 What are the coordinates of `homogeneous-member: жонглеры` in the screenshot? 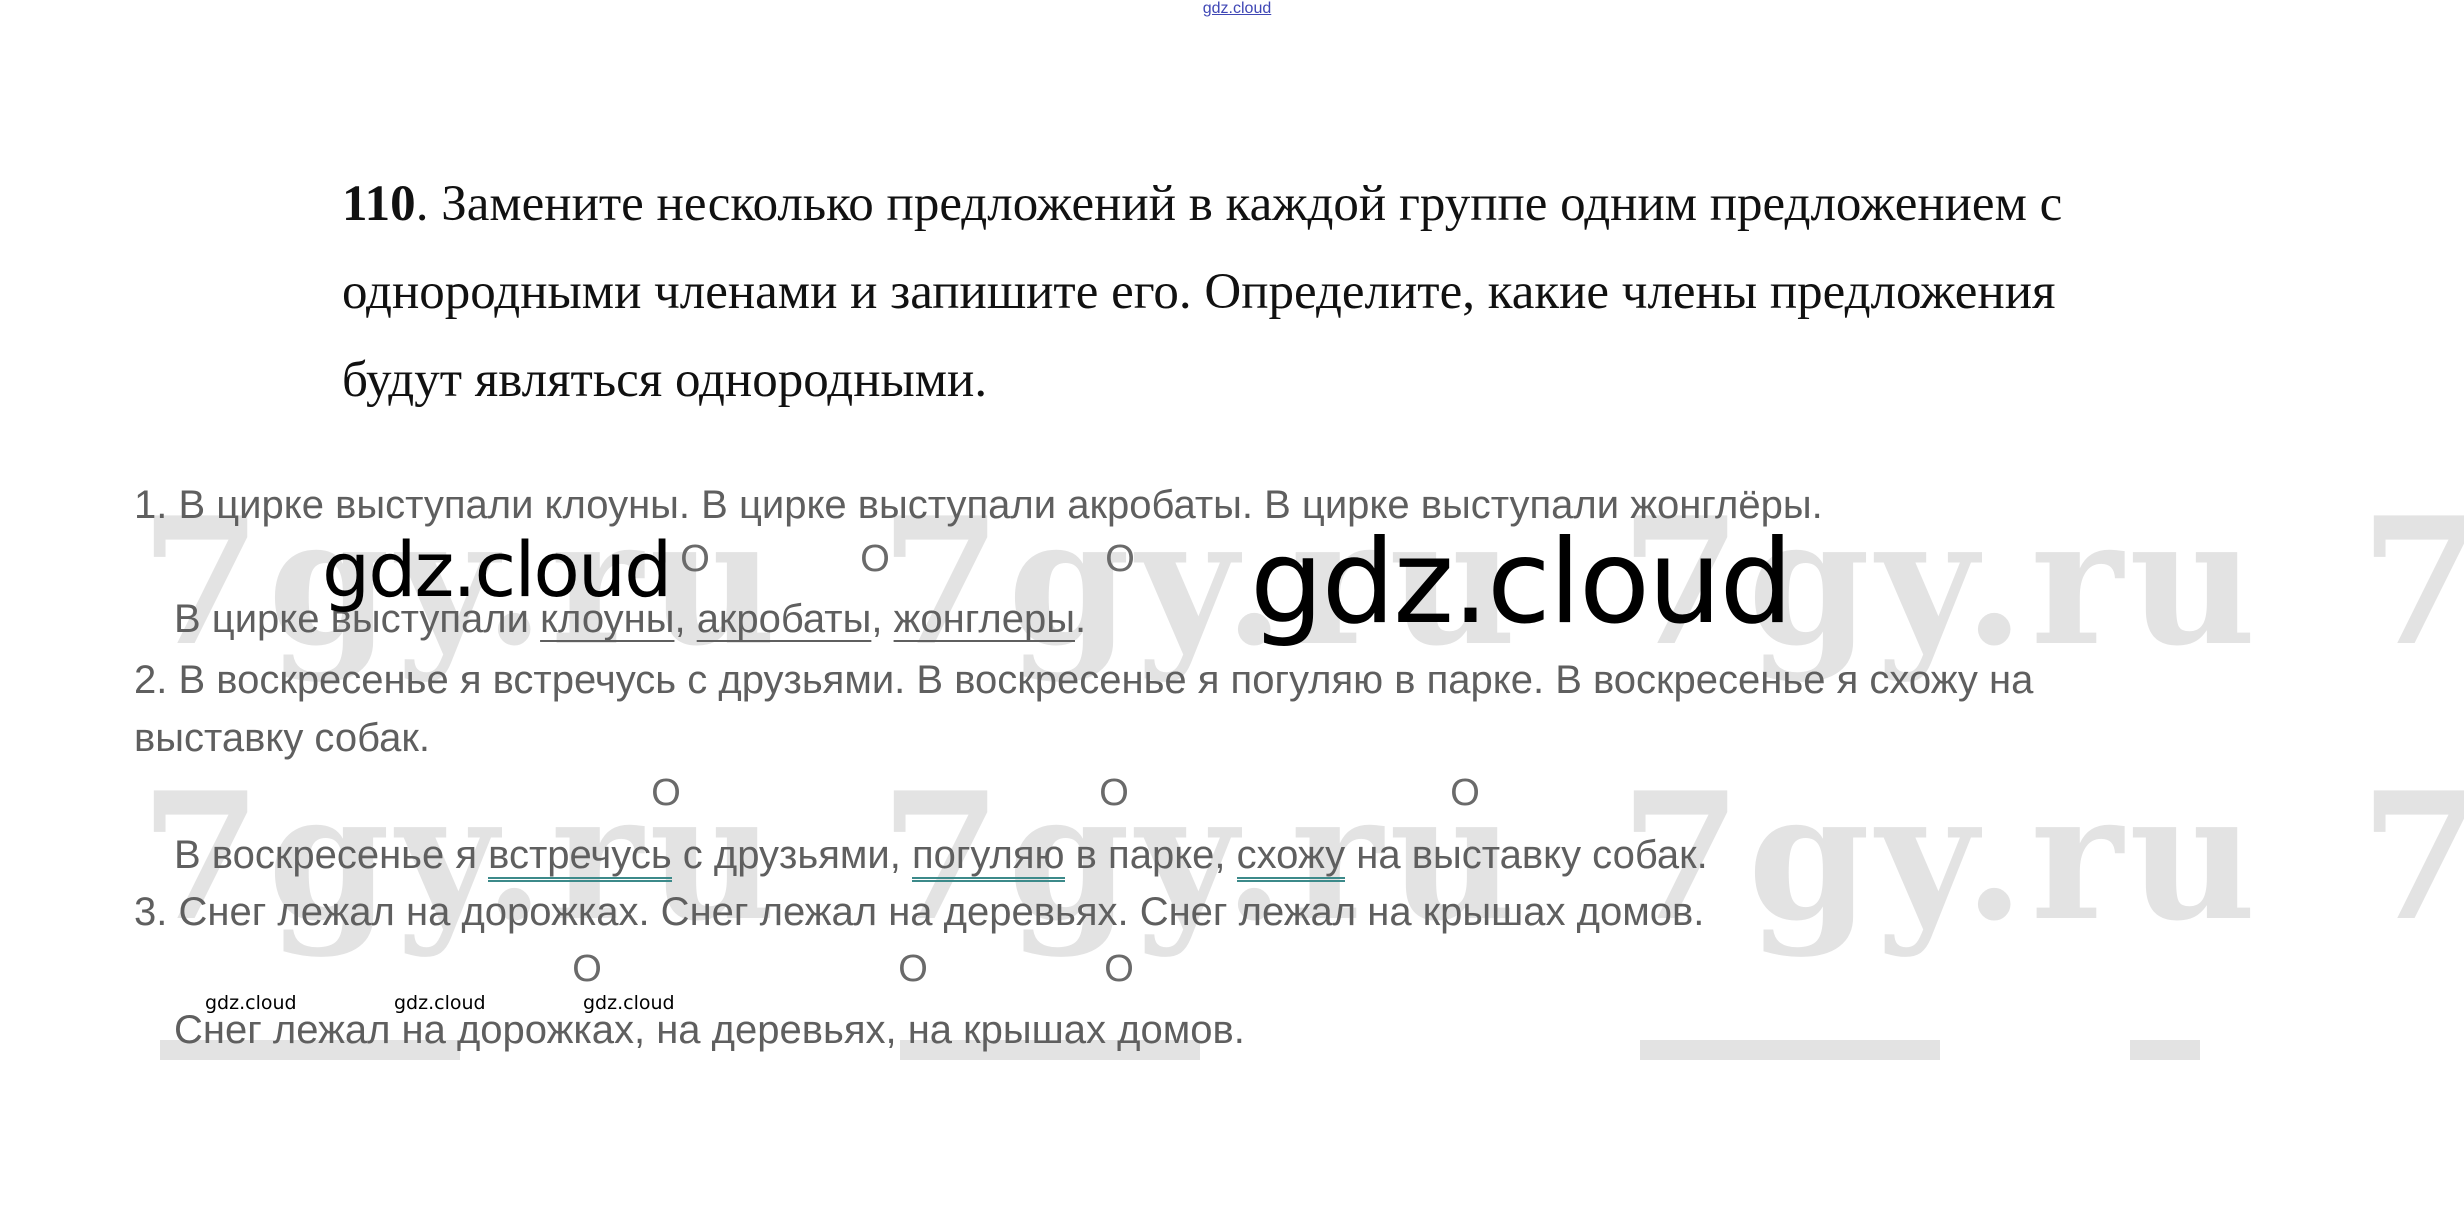 It's located at (984, 619).